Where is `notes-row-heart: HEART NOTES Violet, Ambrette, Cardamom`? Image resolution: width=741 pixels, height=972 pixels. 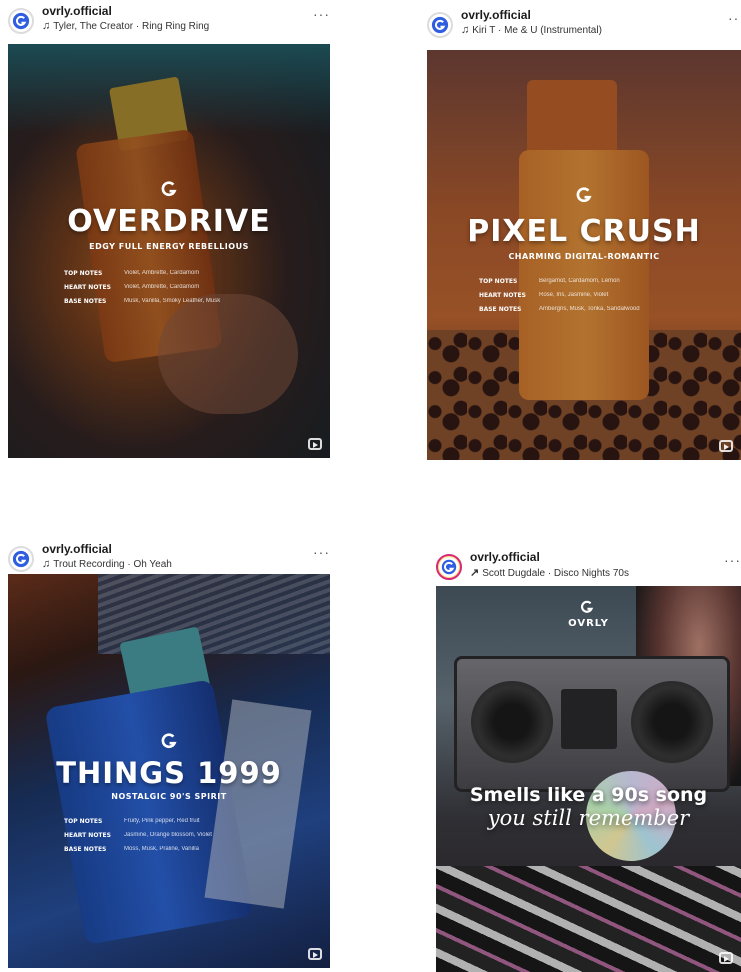 notes-row-heart: HEART NOTES Violet, Ambrette, Cardamom is located at coordinates (142, 287).